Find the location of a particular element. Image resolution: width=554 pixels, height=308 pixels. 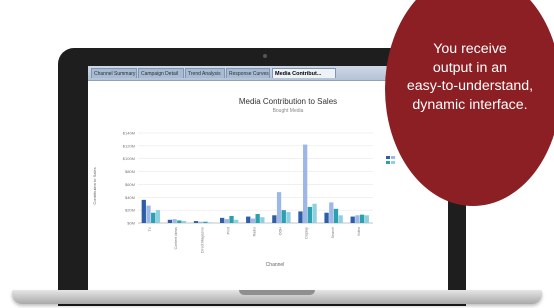

y-tick-label: $140M is located at coordinates (129, 133).